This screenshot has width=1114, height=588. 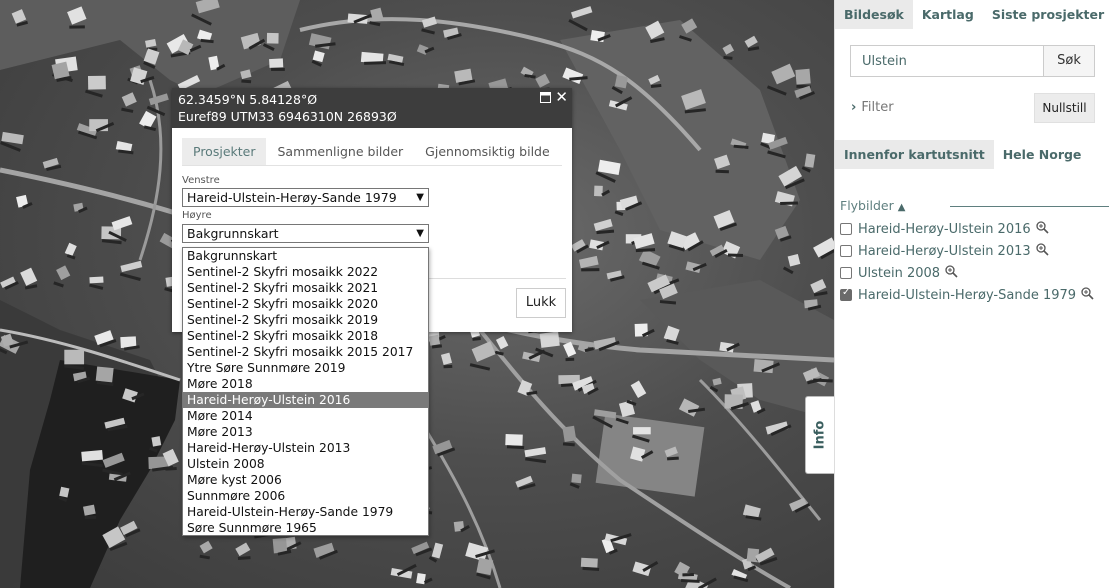 What do you see at coordinates (305, 416) in the screenshot?
I see `dropdown-option: Møre 2014` at bounding box center [305, 416].